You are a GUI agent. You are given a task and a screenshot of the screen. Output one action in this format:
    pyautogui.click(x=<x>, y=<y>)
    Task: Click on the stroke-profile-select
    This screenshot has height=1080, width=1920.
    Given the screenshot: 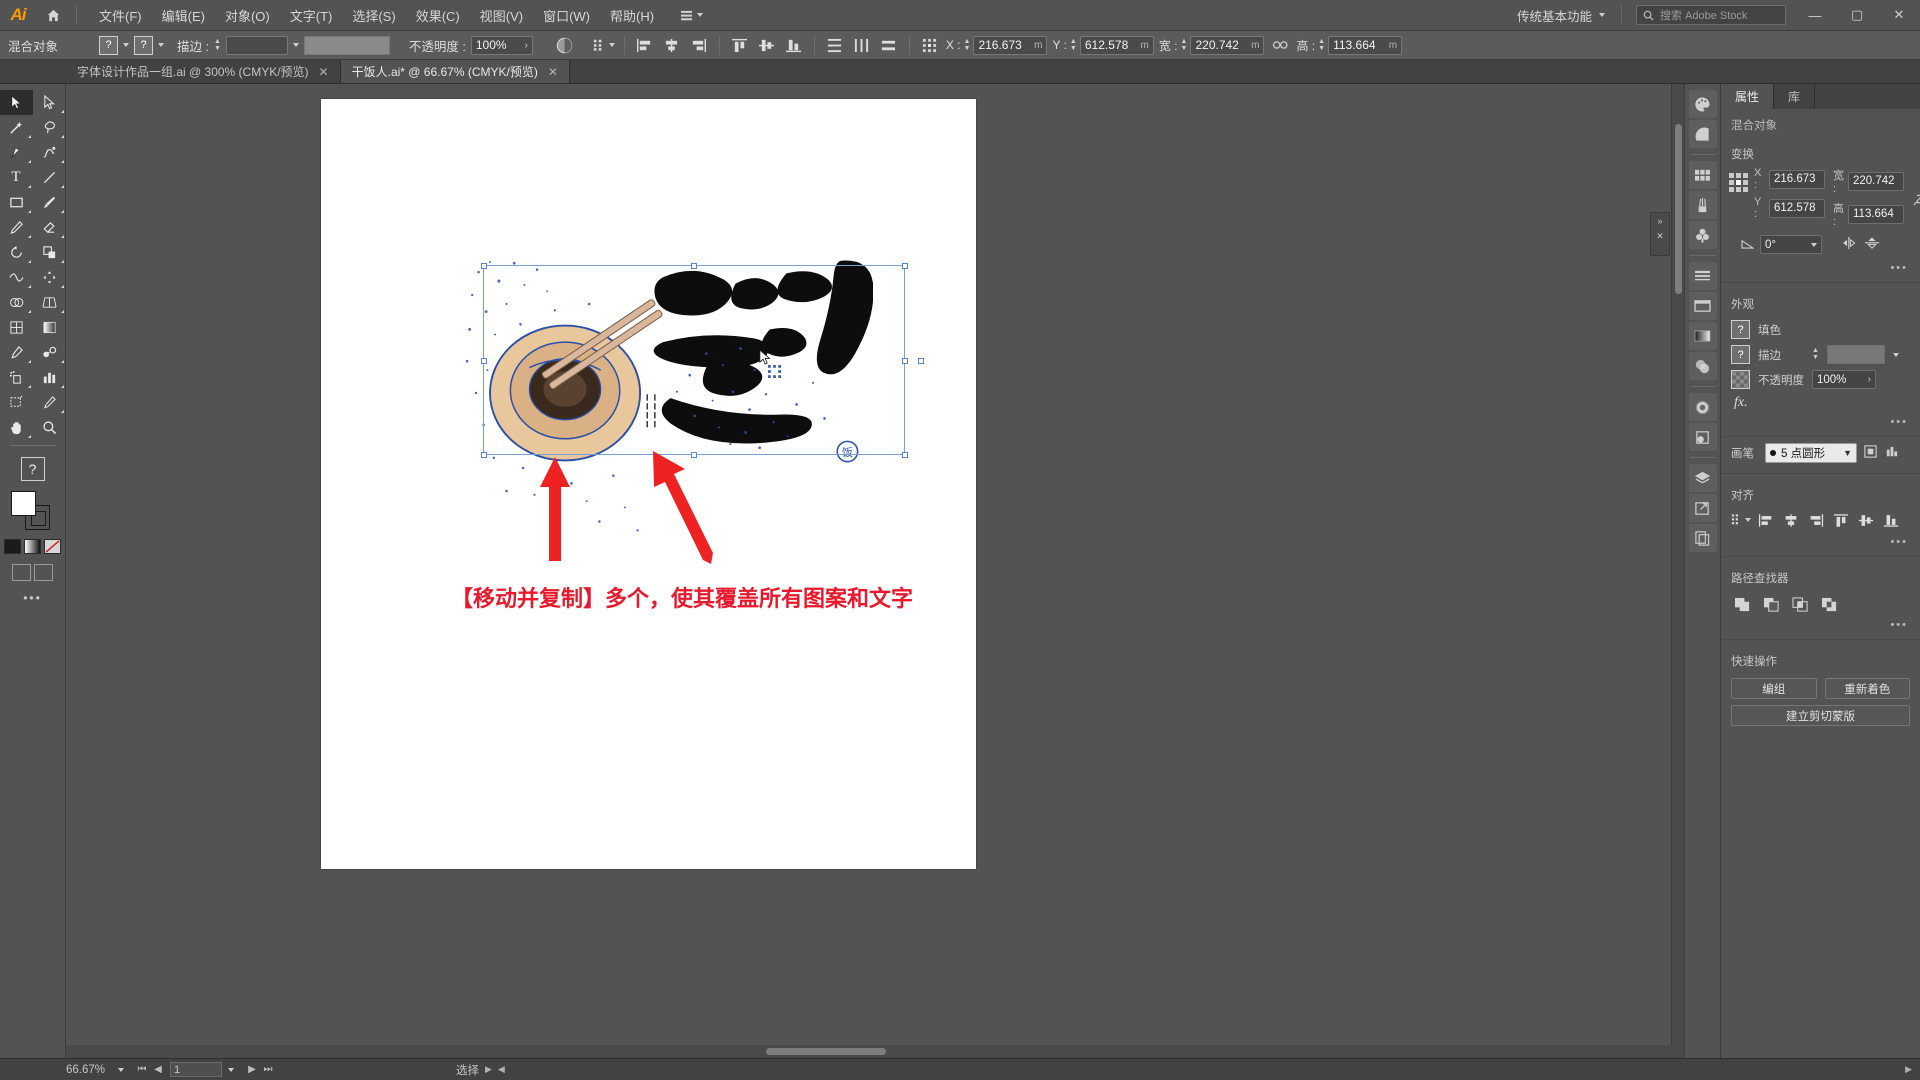 What is the action you would take?
    pyautogui.click(x=346, y=45)
    